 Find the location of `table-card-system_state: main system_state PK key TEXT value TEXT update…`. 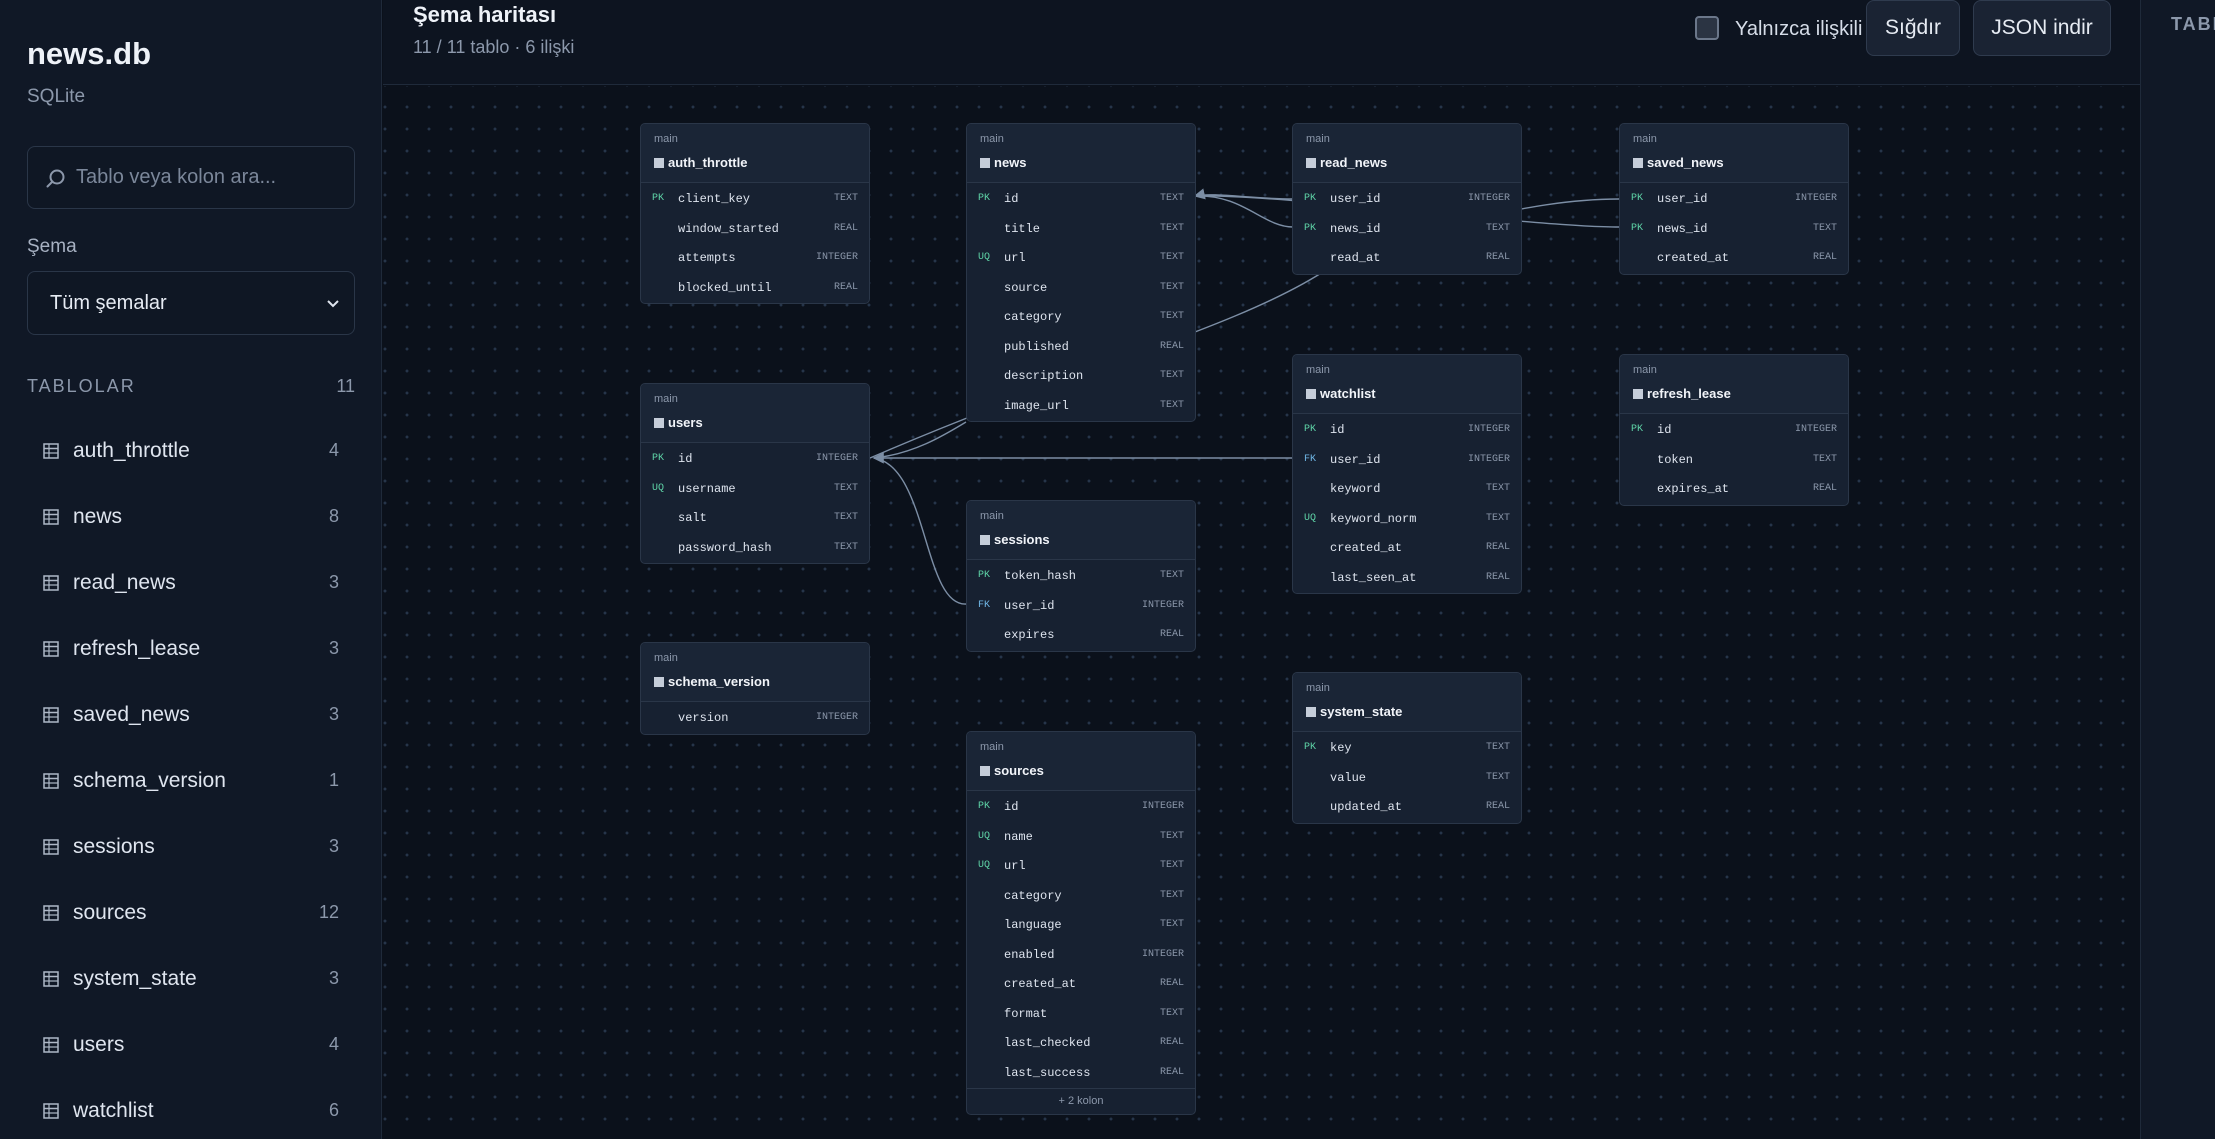

table-card-system_state: main system_state PK key TEXT value TEXT update… is located at coordinates (1407, 748).